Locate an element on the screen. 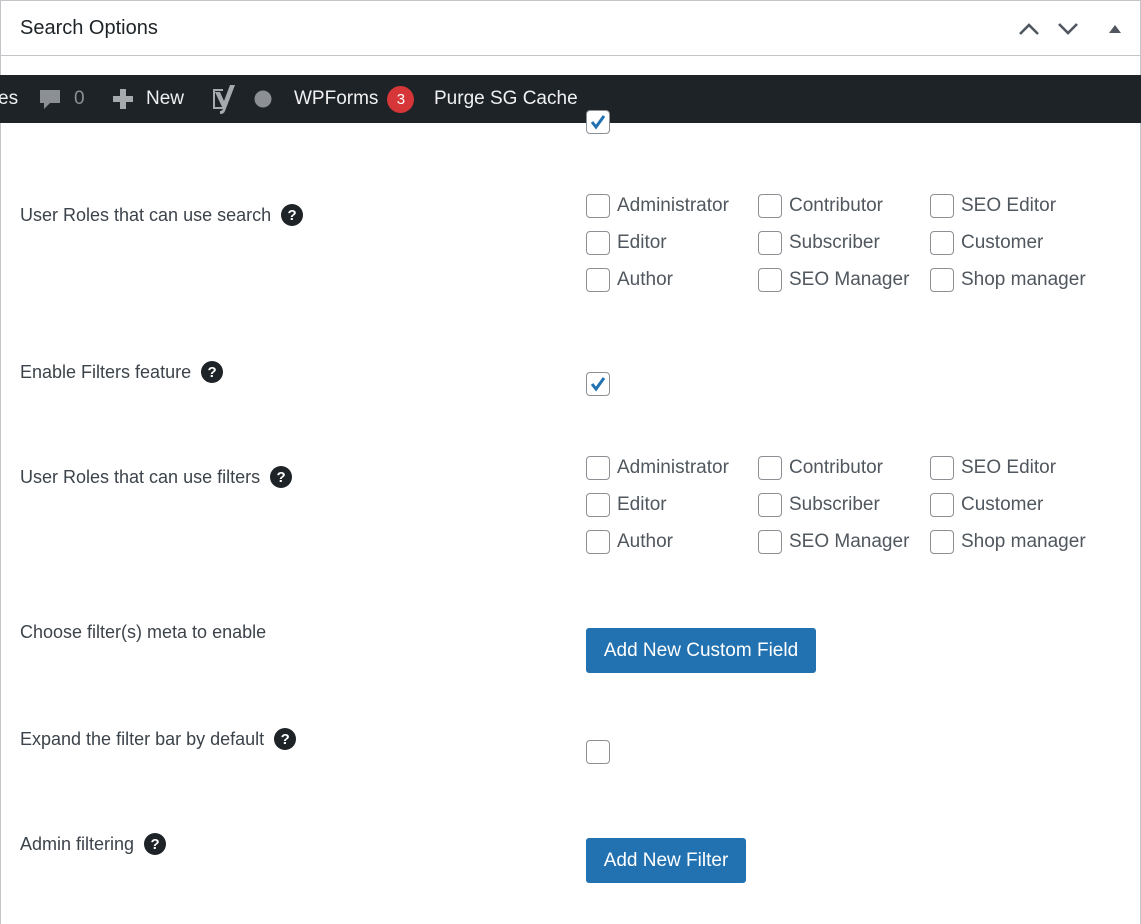 Image resolution: width=1141 pixels, height=924 pixels. expand-bar-label: Expand the filter bar by default ? is located at coordinates (158, 739).